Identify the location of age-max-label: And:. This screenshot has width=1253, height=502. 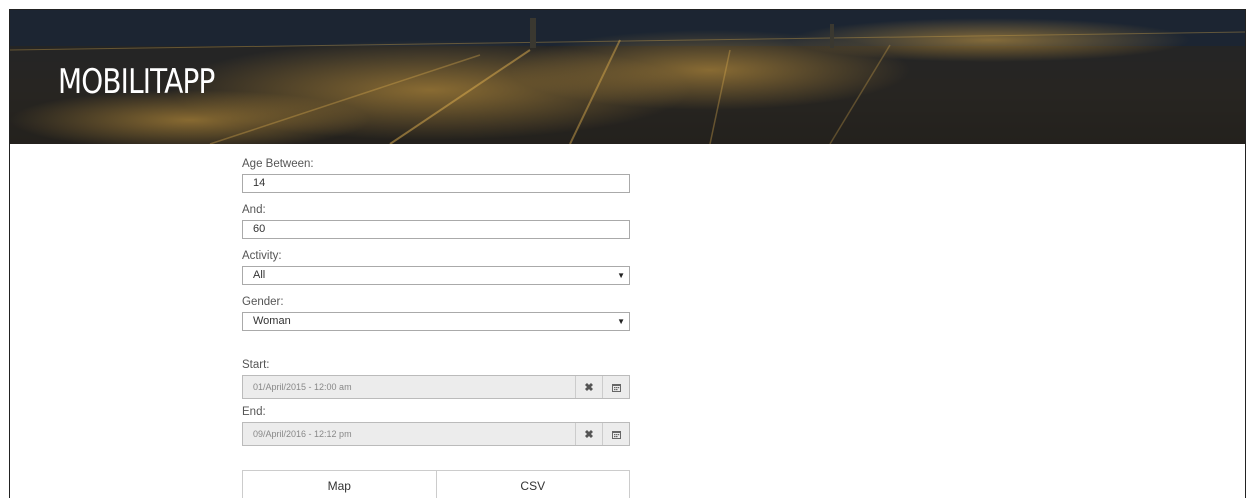
(254, 210).